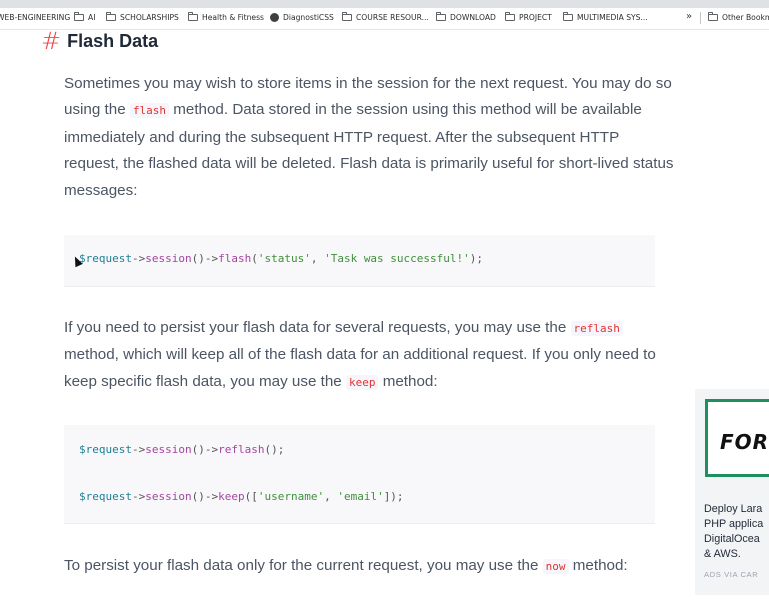 This screenshot has height=607, width=769. I want to click on code-function: flash, so click(235, 258).